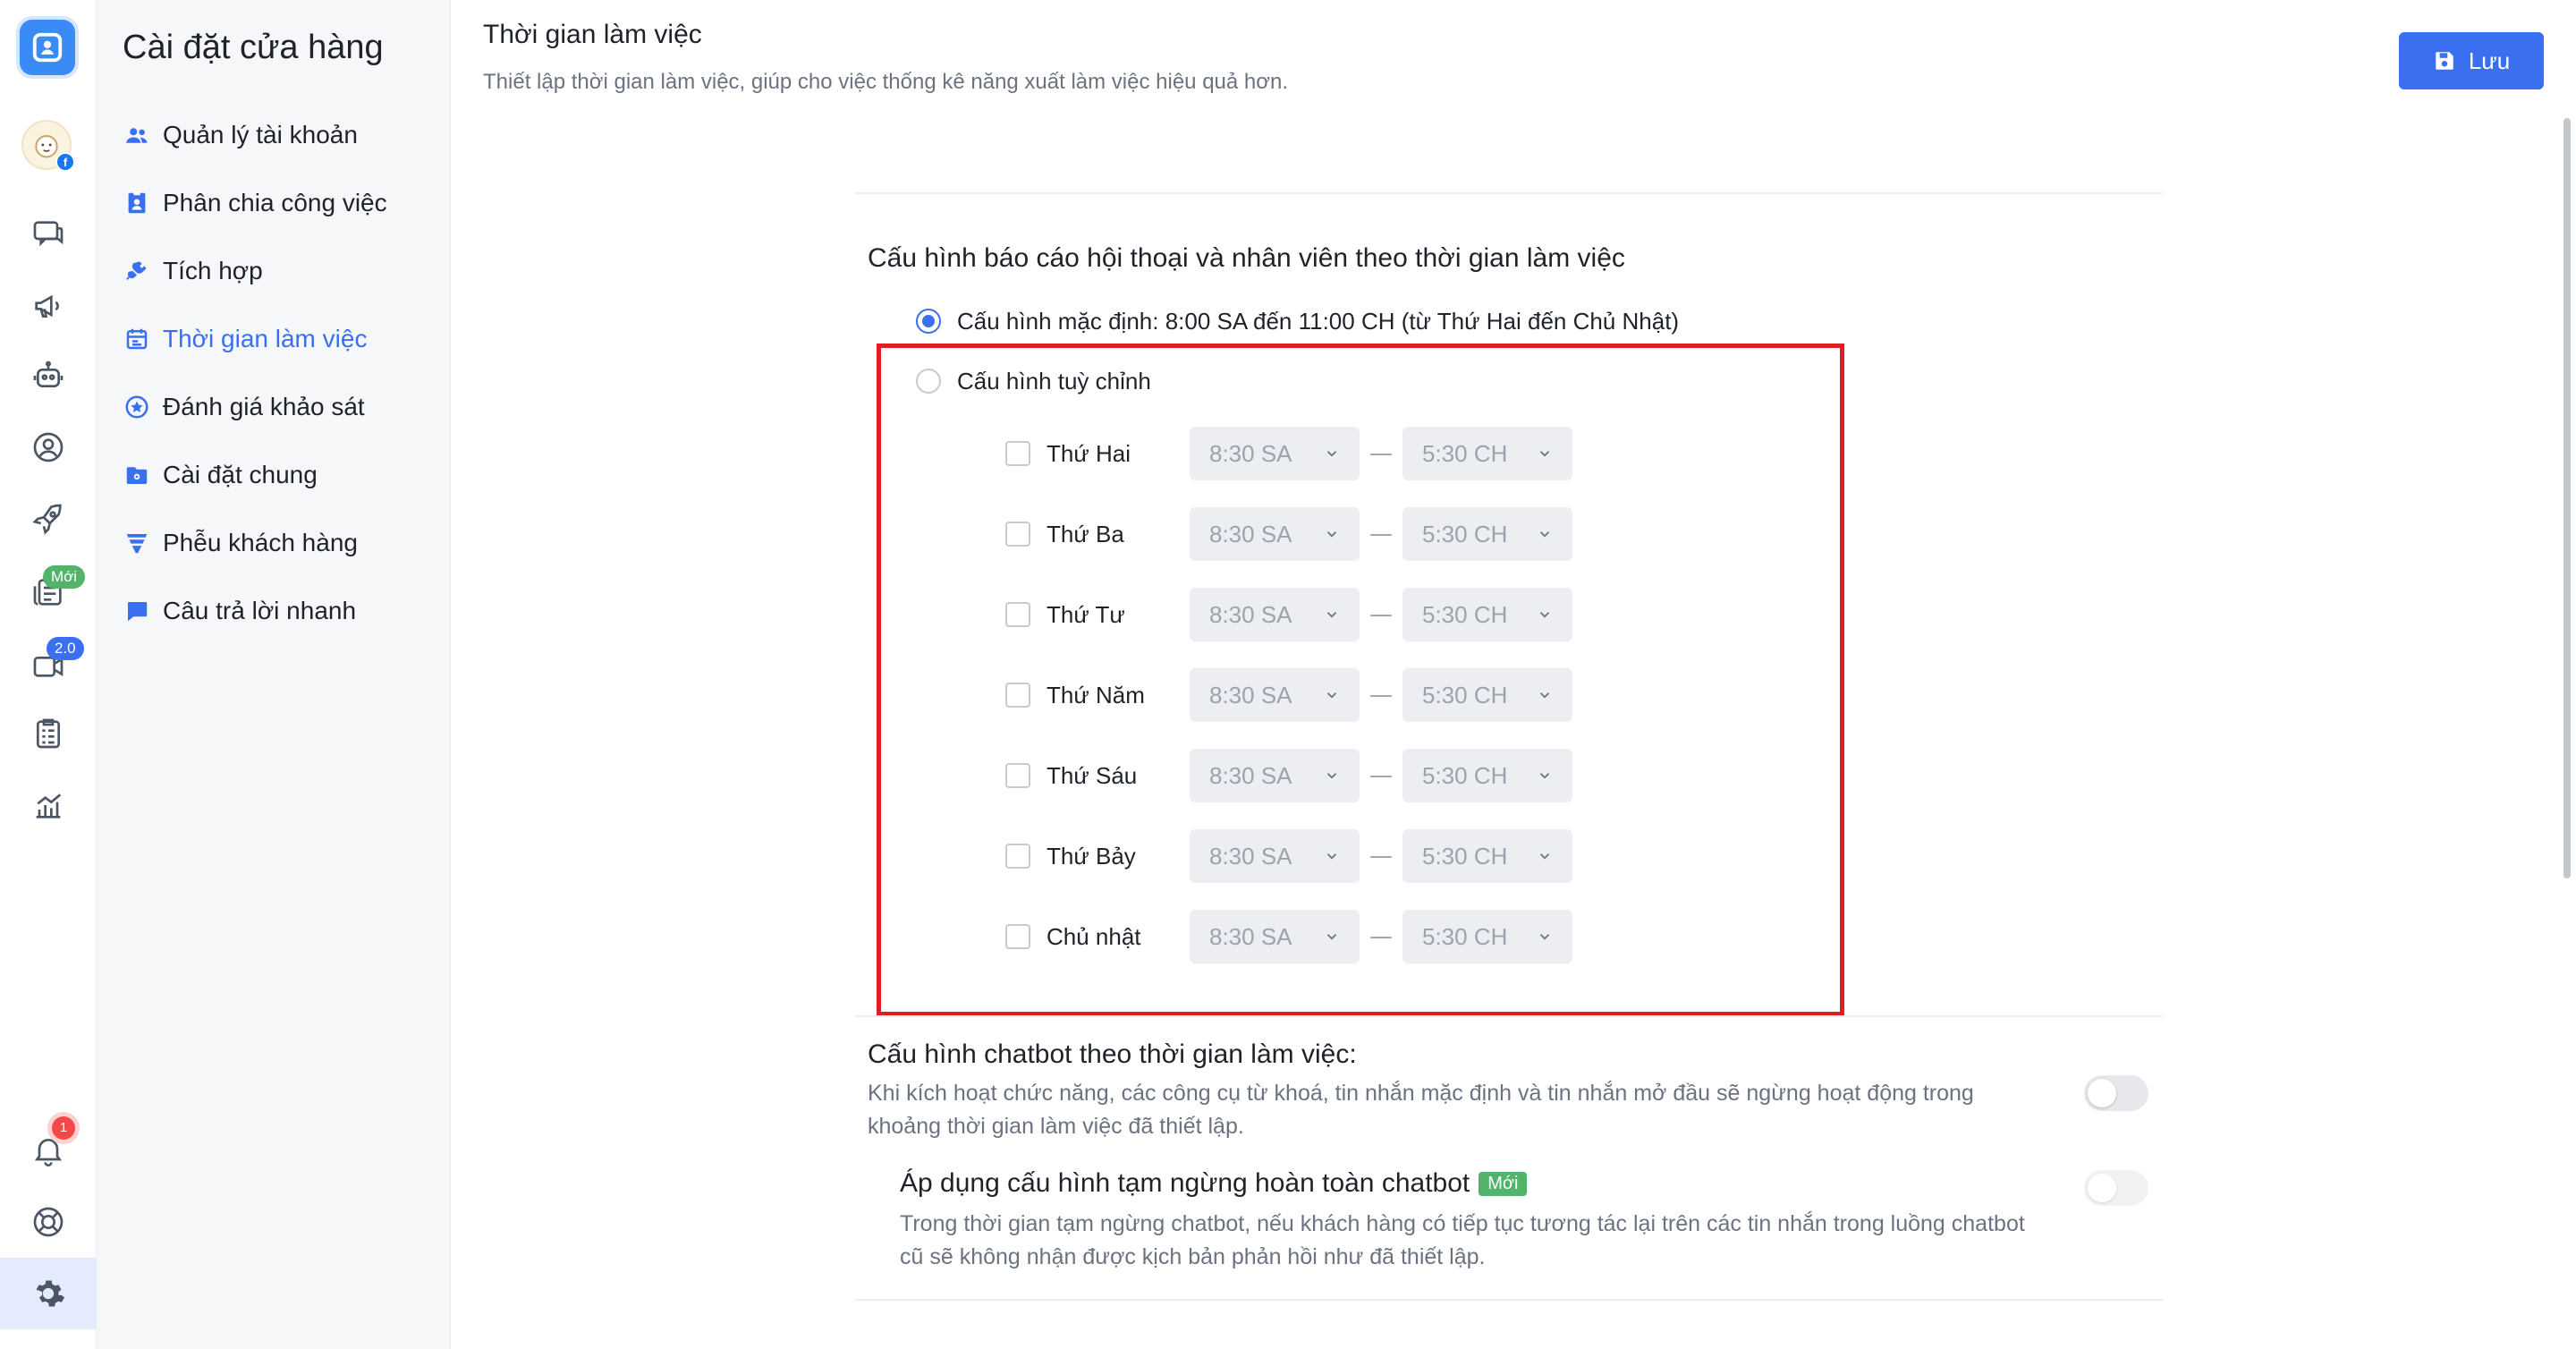 The image size is (2576, 1349). What do you see at coordinates (193, 271) in the screenshot?
I see `sidebar-item-integration: Tích hợp` at bounding box center [193, 271].